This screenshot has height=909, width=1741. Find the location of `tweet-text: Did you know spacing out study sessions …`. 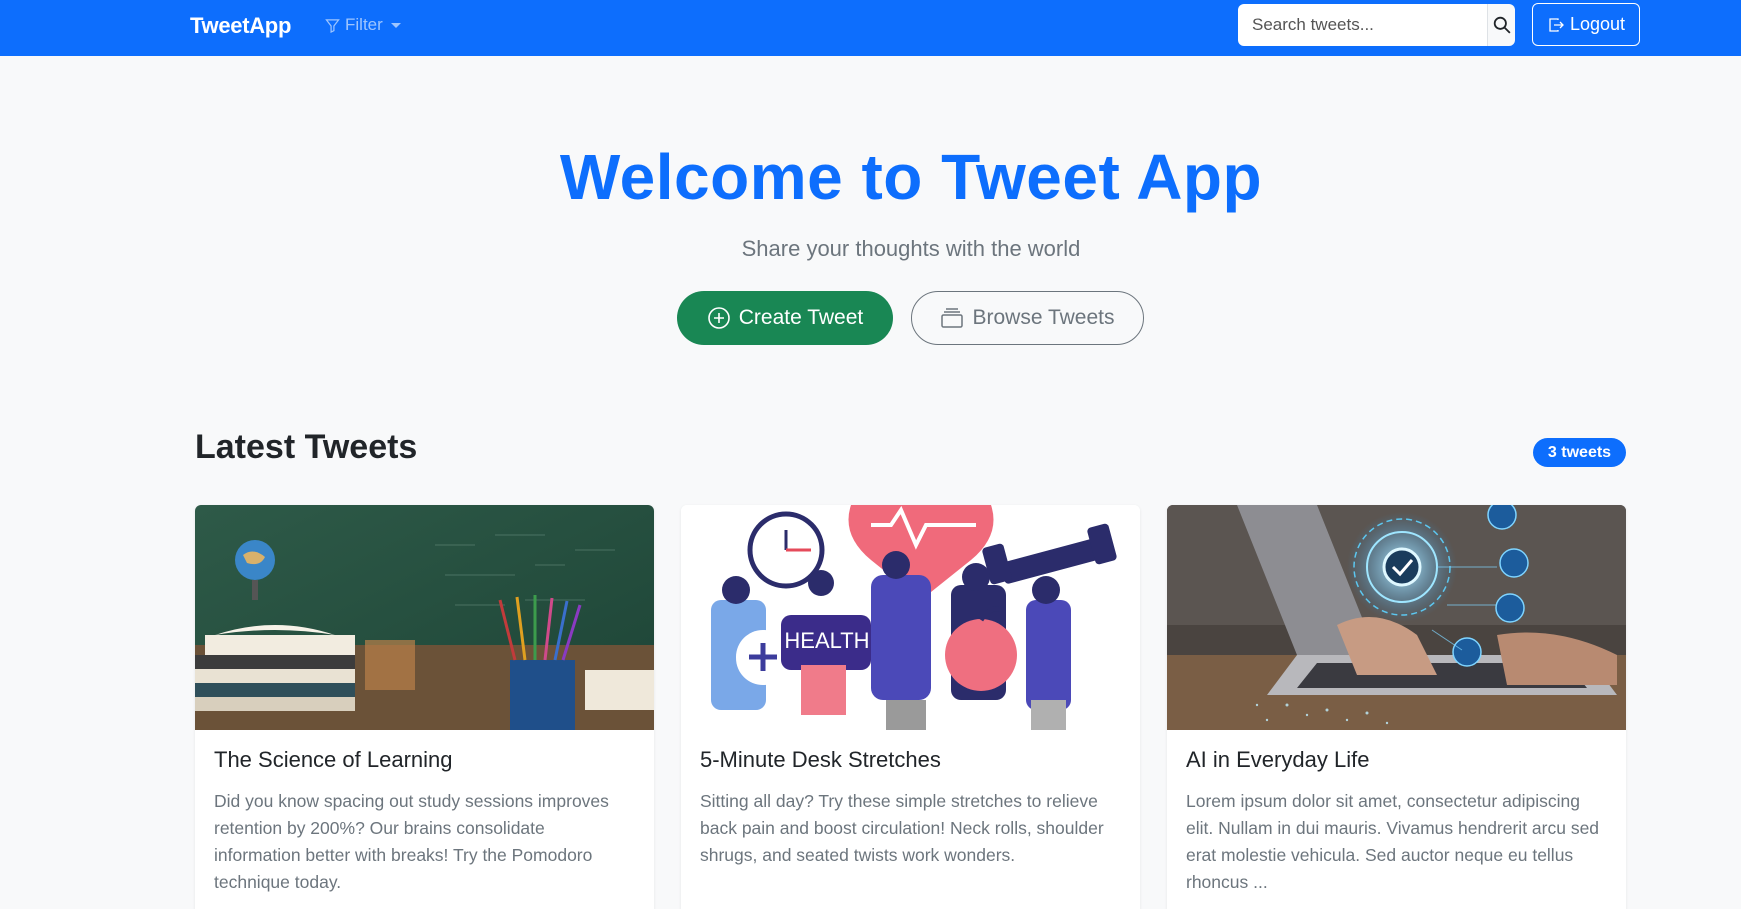

tweet-text: Did you know spacing out study sessions … is located at coordinates (411, 841).